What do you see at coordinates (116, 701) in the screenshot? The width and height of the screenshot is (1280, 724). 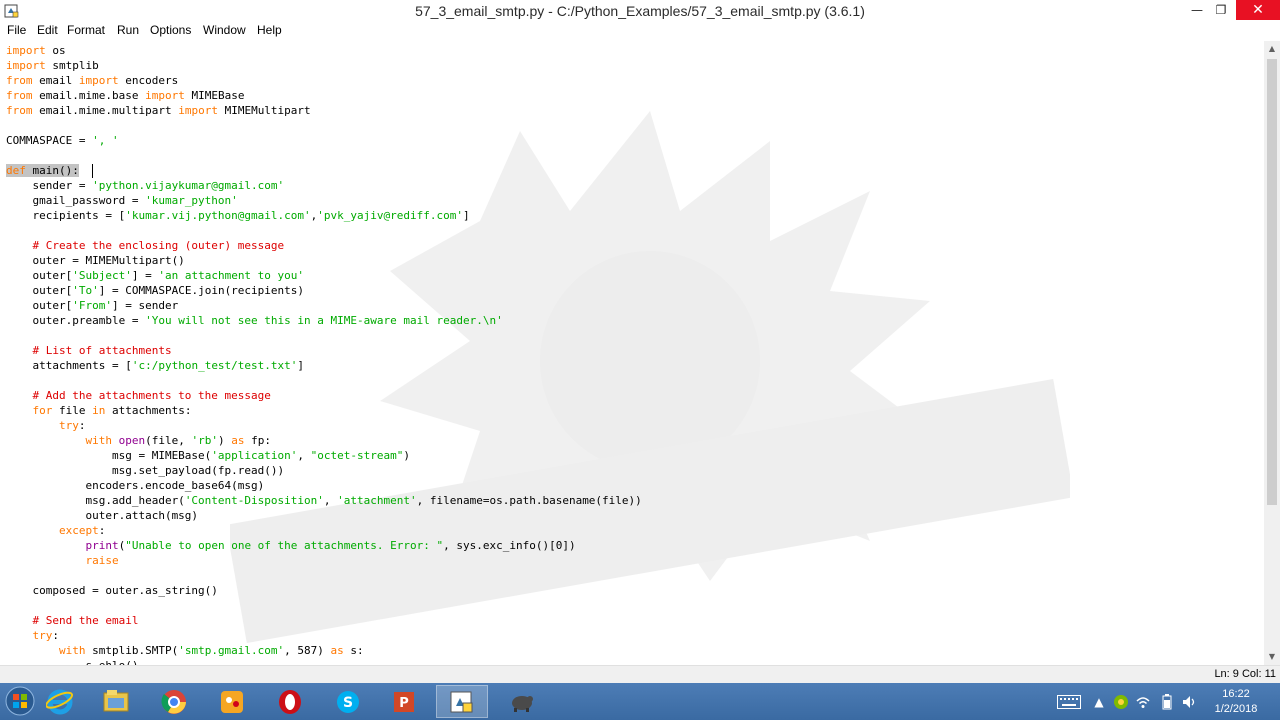 I see `file-explorer-icon` at bounding box center [116, 701].